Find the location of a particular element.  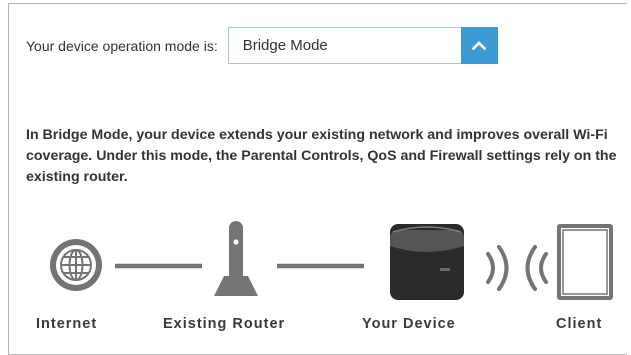

client-label: Client is located at coordinates (579, 324).